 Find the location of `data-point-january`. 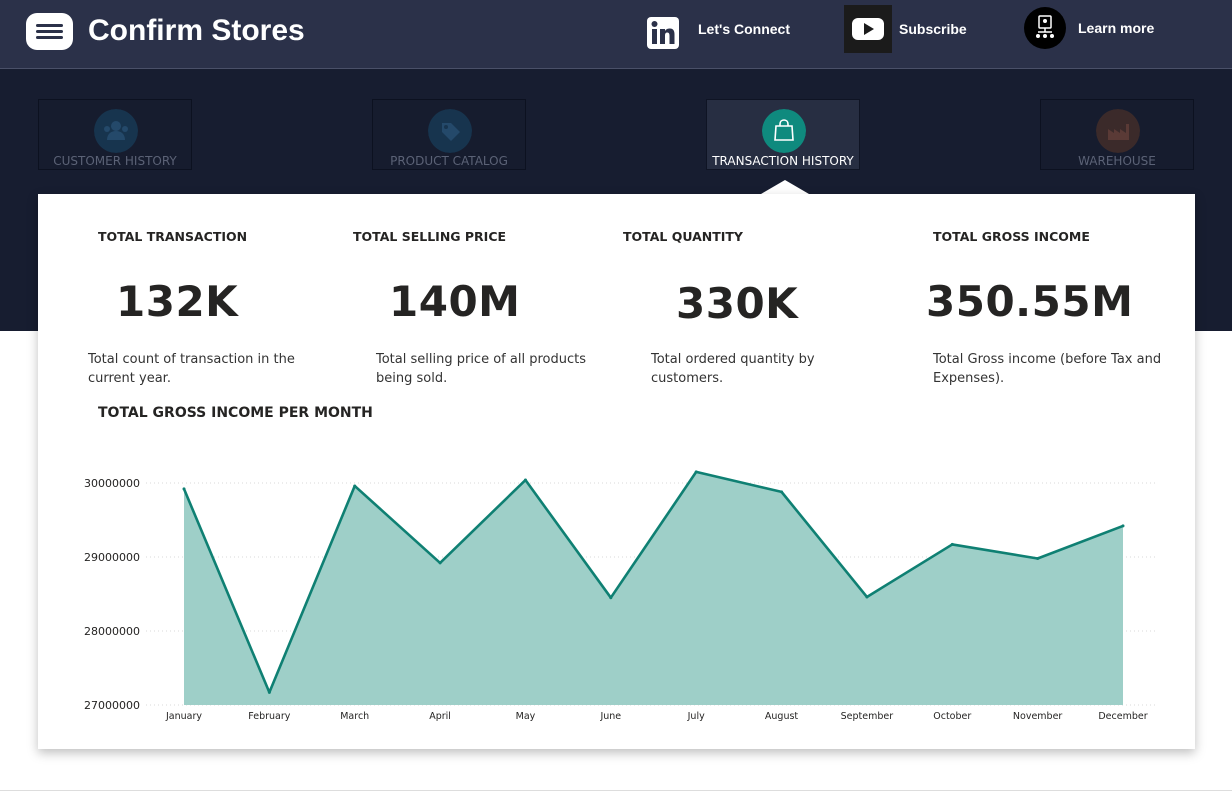

data-point-january is located at coordinates (184, 489).